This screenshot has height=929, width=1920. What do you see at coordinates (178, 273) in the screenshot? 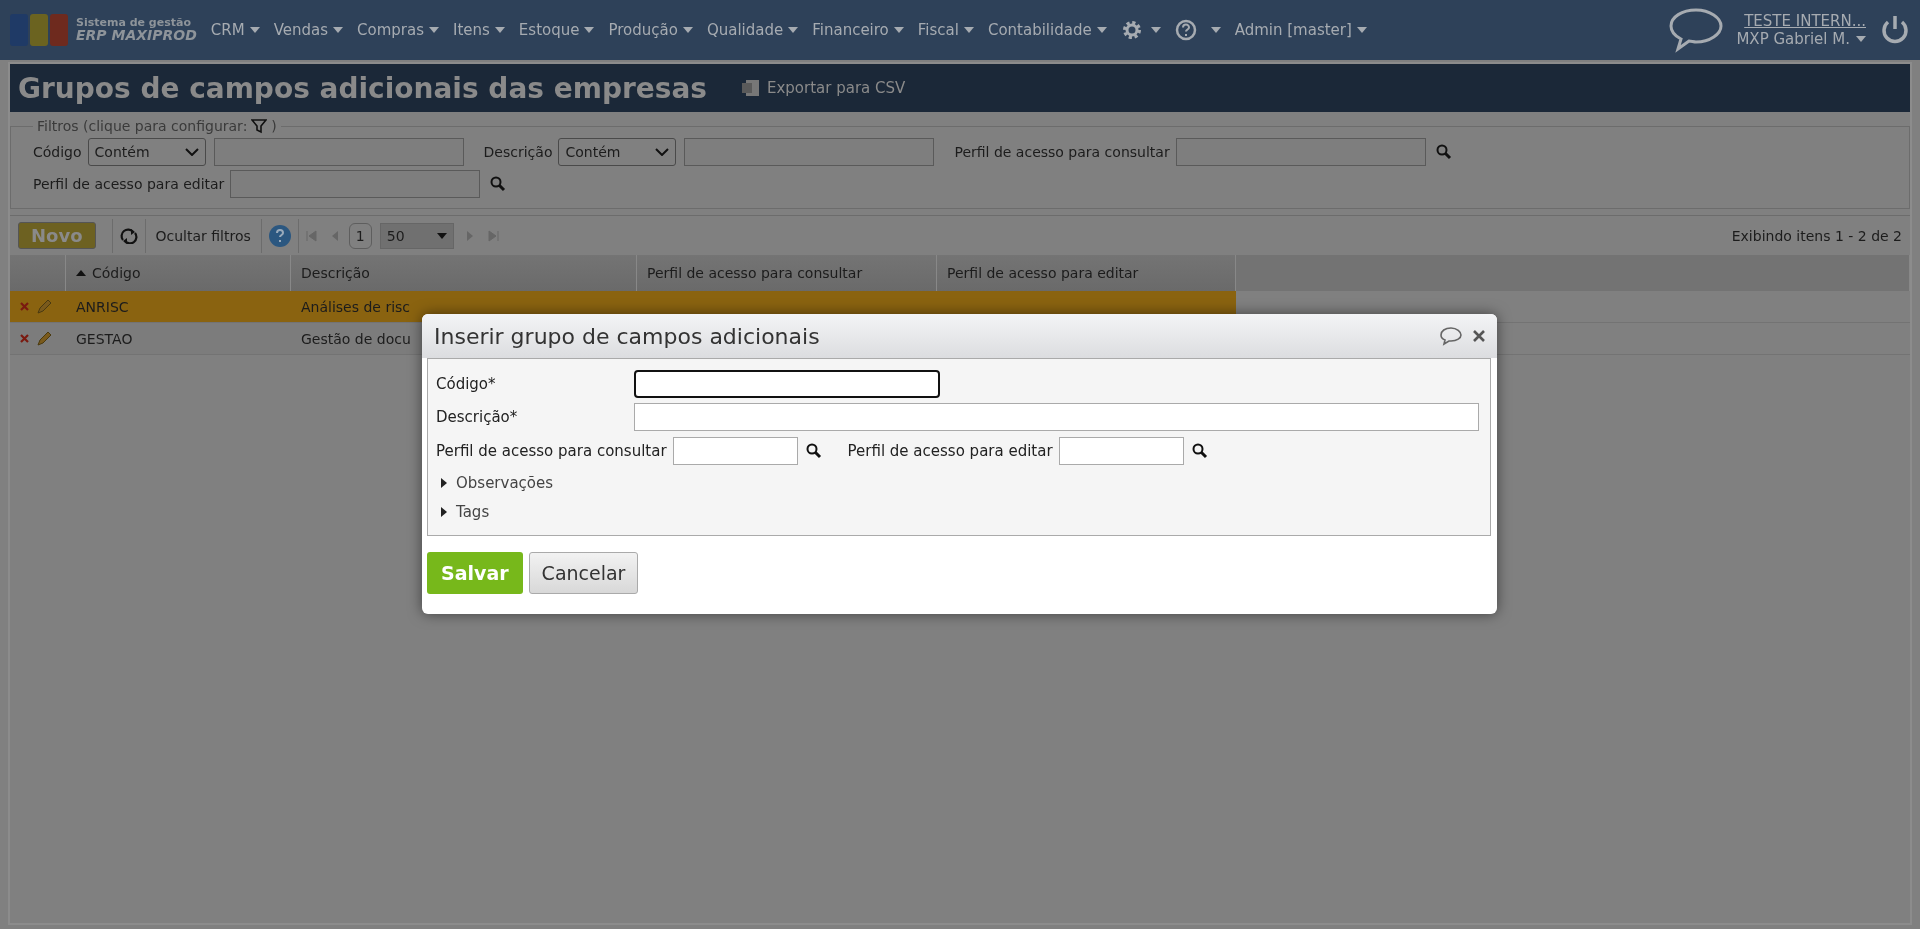
I see `column-header: Código` at bounding box center [178, 273].